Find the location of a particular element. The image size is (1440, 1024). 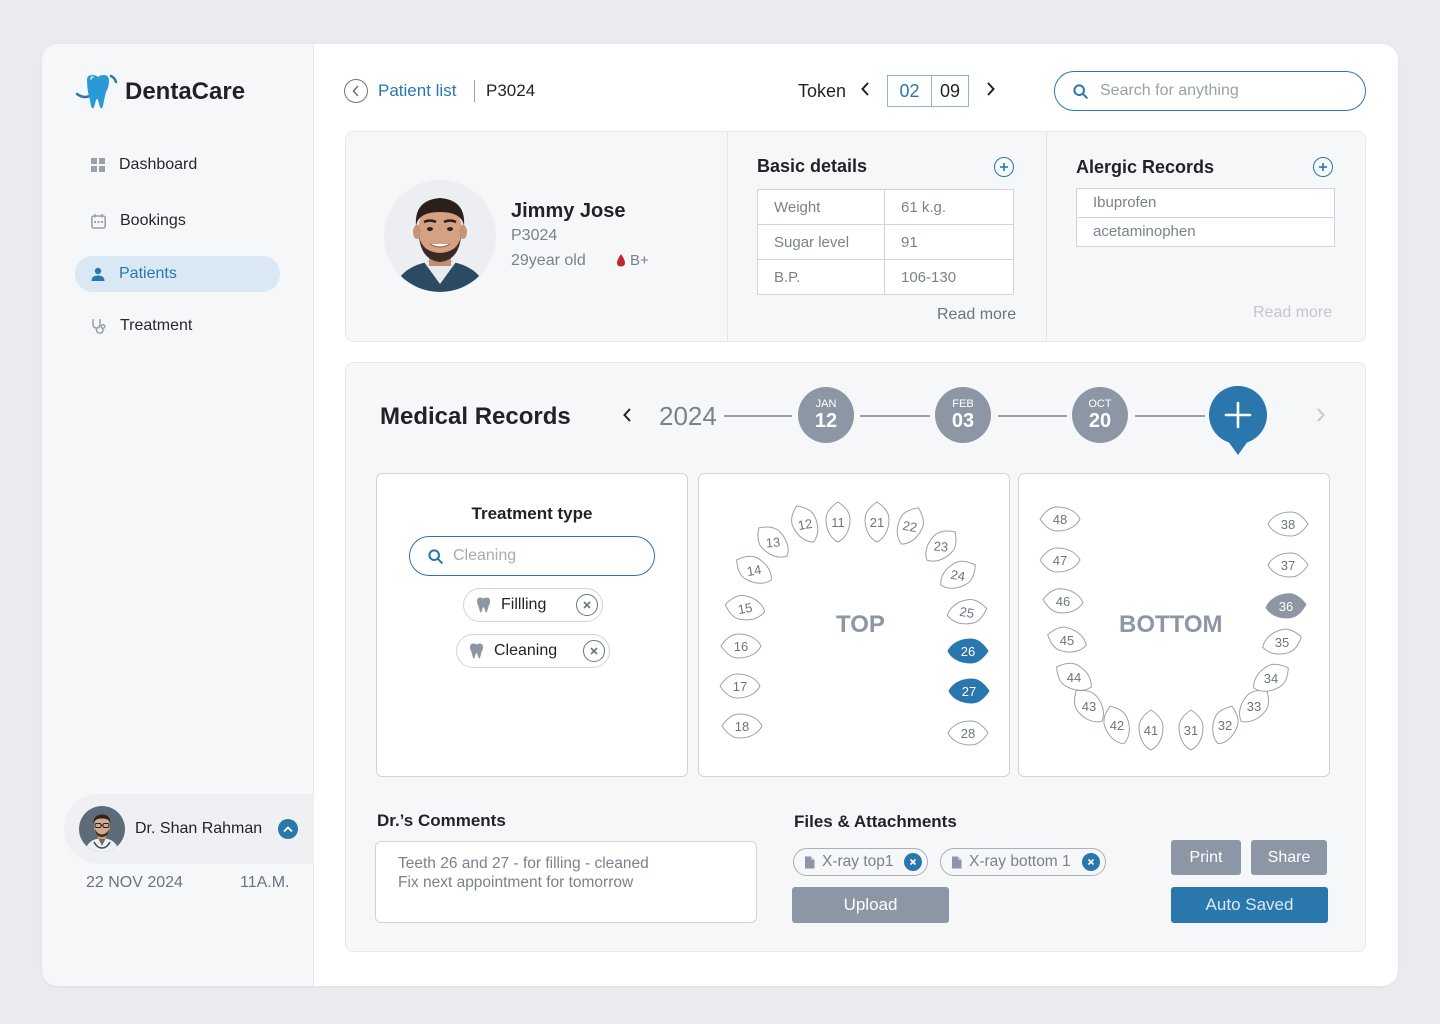

patient-id: P3024 is located at coordinates (534, 235).